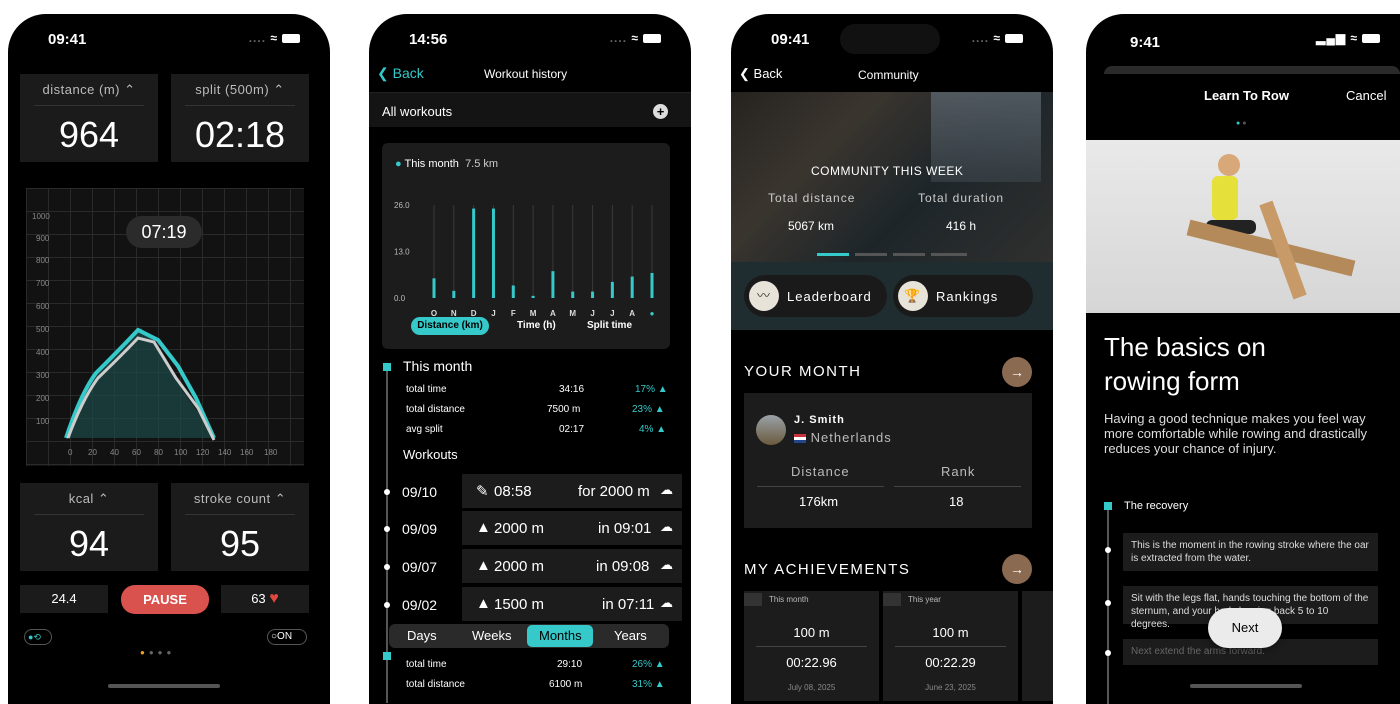  What do you see at coordinates (660, 111) in the screenshot?
I see `add-icon: +` at bounding box center [660, 111].